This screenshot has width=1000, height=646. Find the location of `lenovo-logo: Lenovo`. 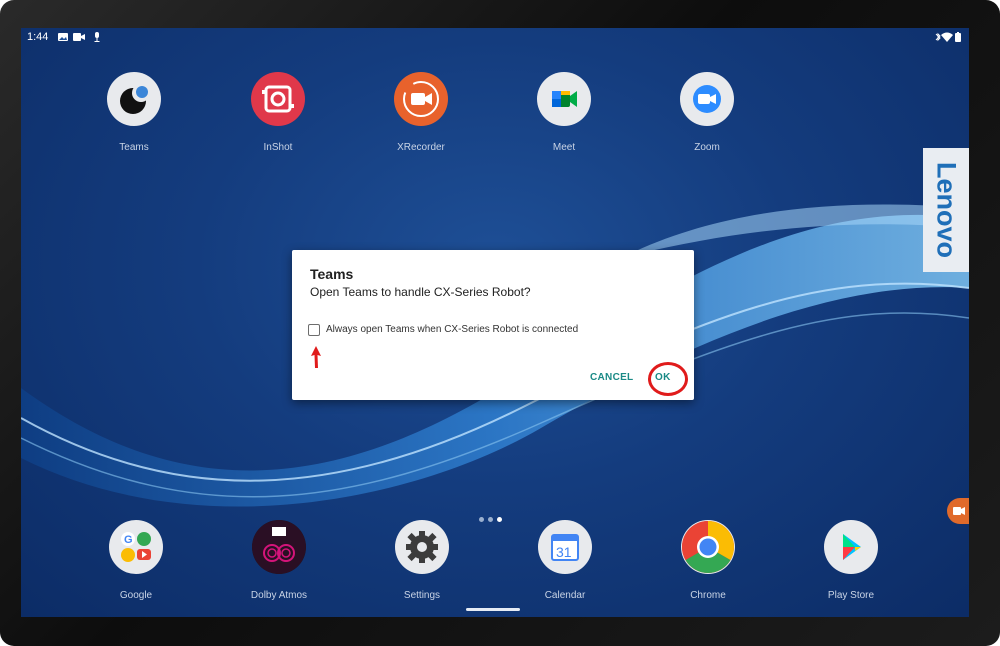

lenovo-logo: Lenovo is located at coordinates (946, 210).